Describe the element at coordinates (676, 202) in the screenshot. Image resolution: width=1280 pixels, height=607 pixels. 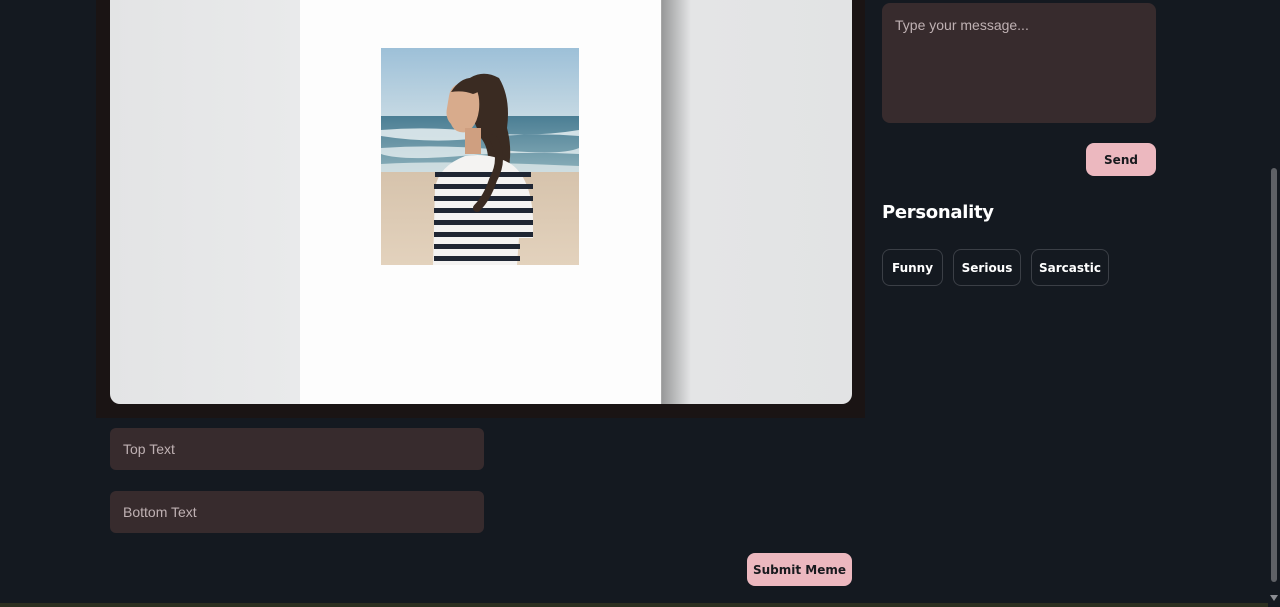
I see `paper-shadow` at that location.